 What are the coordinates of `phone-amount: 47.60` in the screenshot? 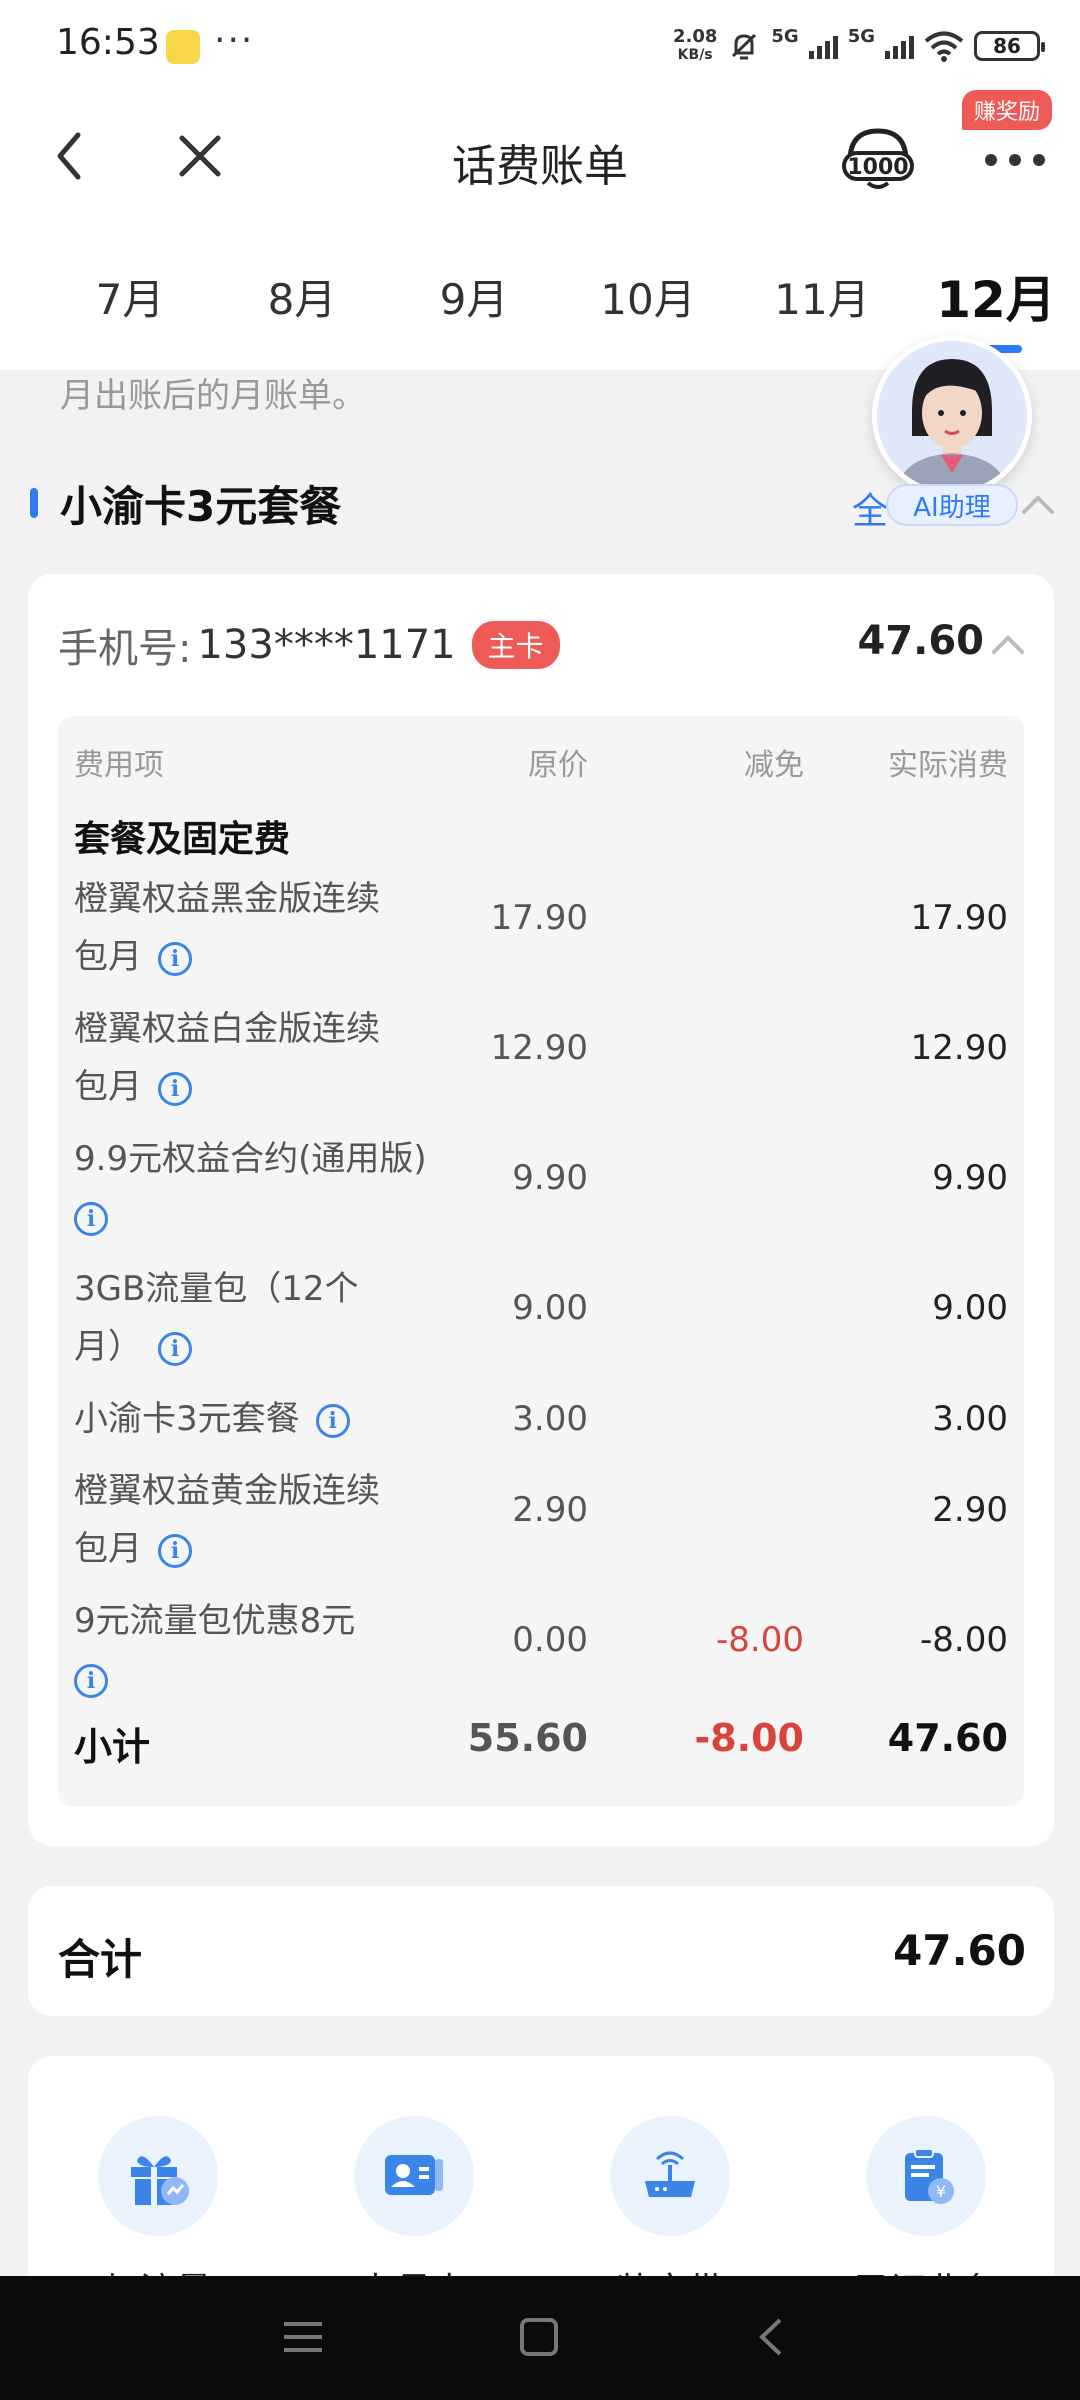 It's located at (920, 641).